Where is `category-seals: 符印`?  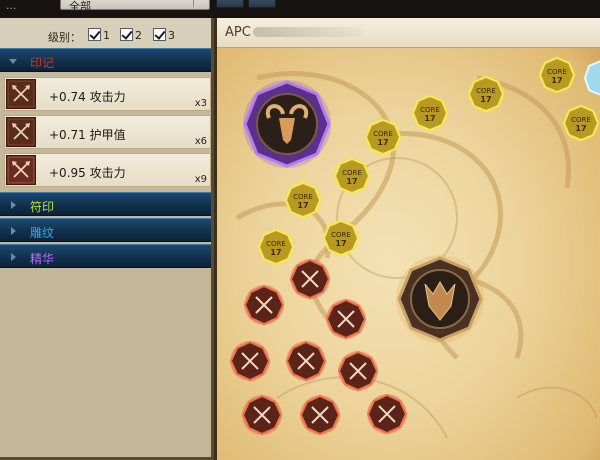 category-seals: 符印 is located at coordinates (105, 204).